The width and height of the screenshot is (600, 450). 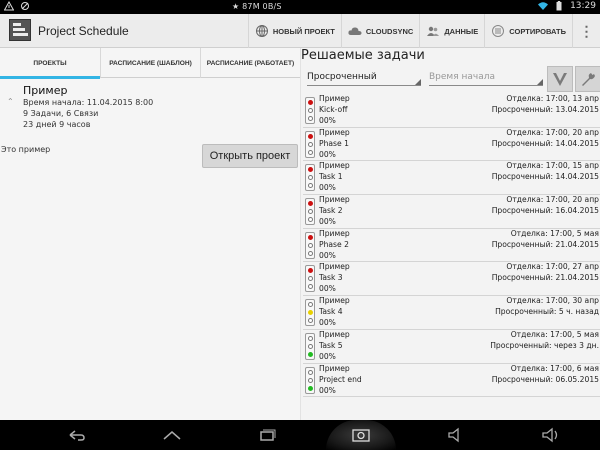 What do you see at coordinates (9, 6) in the screenshot?
I see `alert-icon` at bounding box center [9, 6].